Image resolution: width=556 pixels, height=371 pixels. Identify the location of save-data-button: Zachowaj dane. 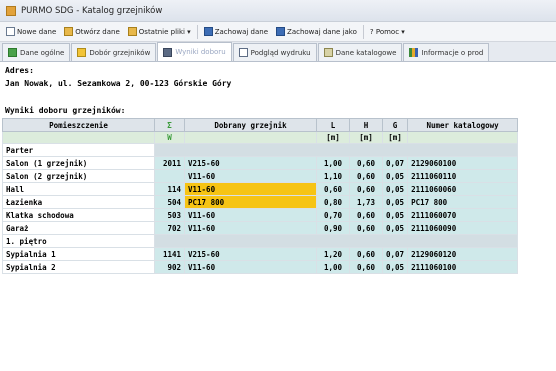
(236, 32).